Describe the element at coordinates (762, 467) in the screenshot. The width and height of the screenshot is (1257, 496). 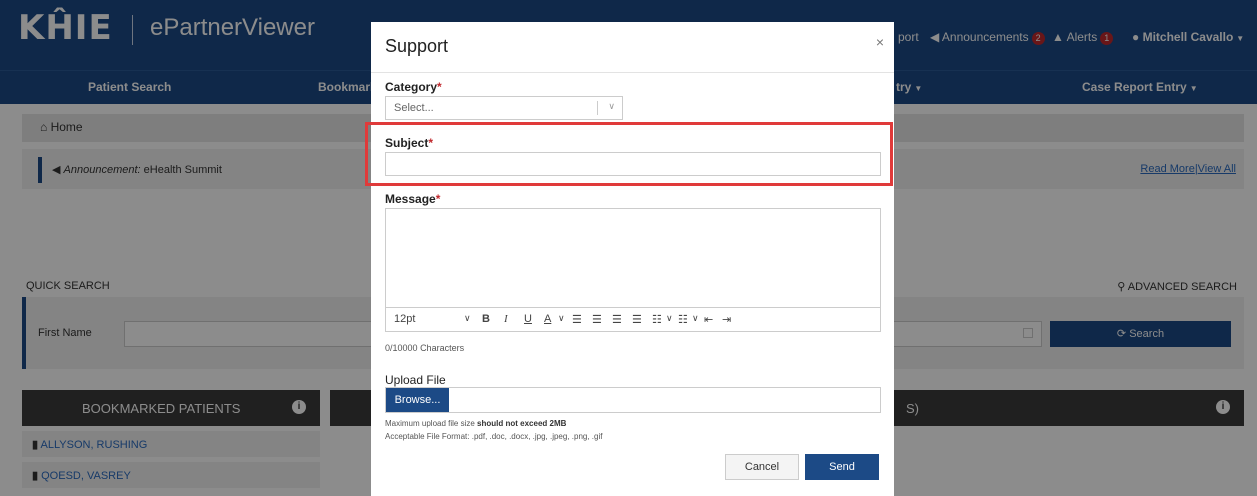
I see `cancel-button: Cancel` at that location.